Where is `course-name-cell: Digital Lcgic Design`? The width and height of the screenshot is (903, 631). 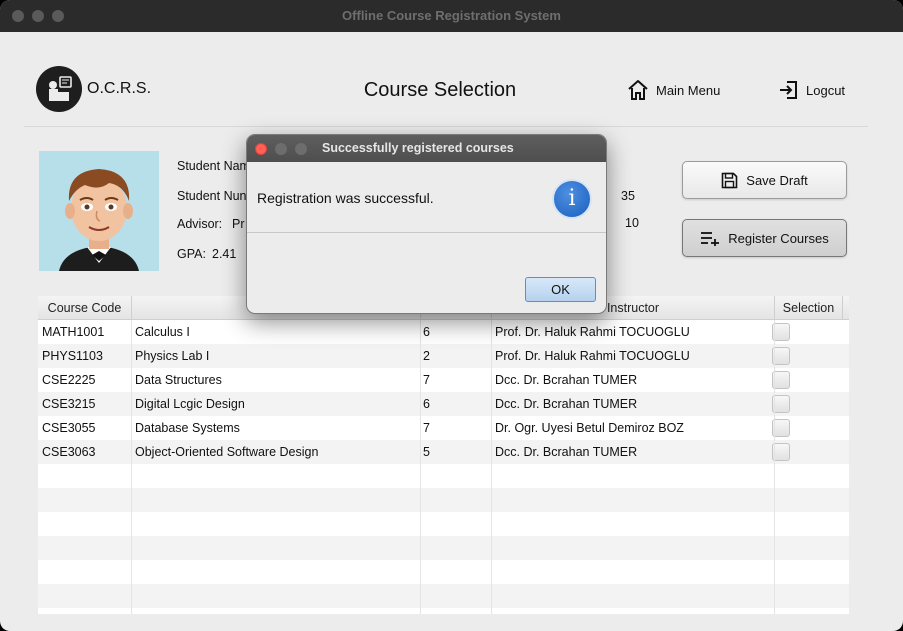
course-name-cell: Digital Lcgic Design is located at coordinates (276, 404).